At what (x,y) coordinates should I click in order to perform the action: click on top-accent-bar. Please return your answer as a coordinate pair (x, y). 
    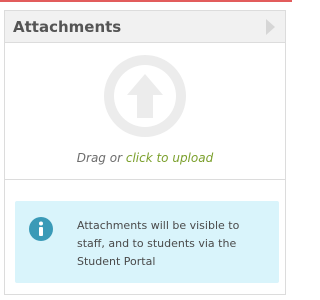
    Looking at the image, I should click on (146, 1).